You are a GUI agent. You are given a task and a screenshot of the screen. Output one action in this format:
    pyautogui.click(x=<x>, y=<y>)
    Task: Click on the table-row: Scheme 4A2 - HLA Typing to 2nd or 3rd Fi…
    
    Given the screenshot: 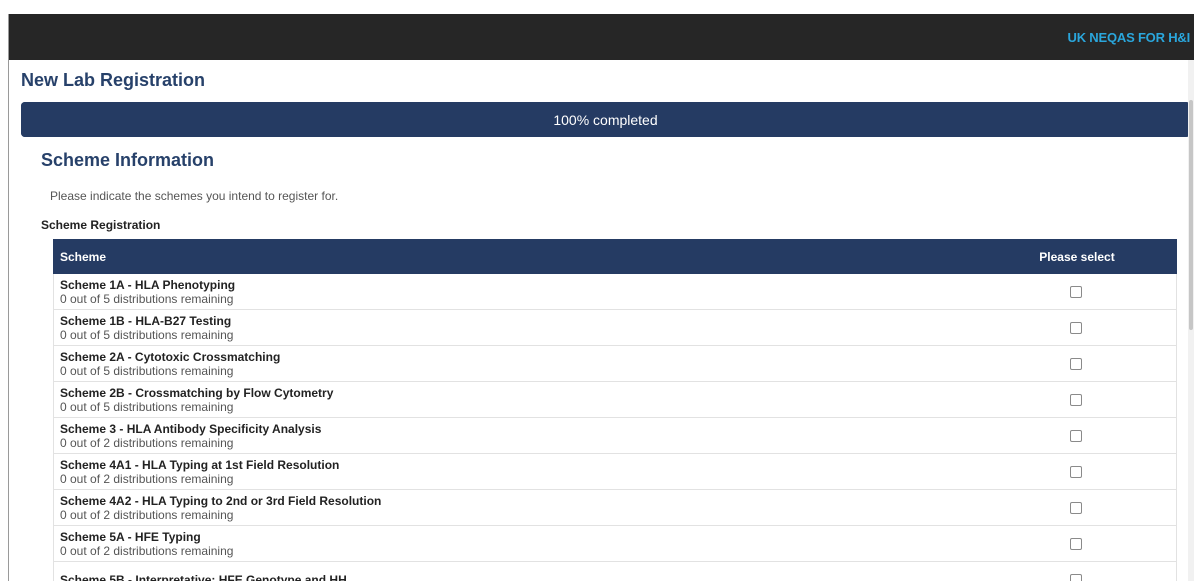 What is the action you would take?
    pyautogui.click(x=615, y=508)
    